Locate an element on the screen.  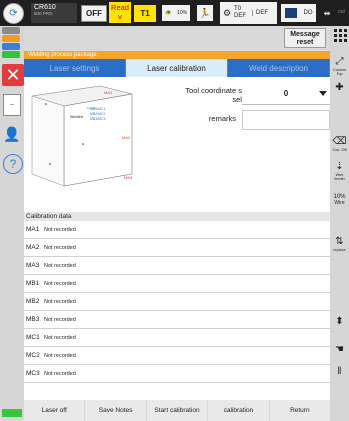
calibration-data-header: Calibration data is located at coordinates (177, 216).